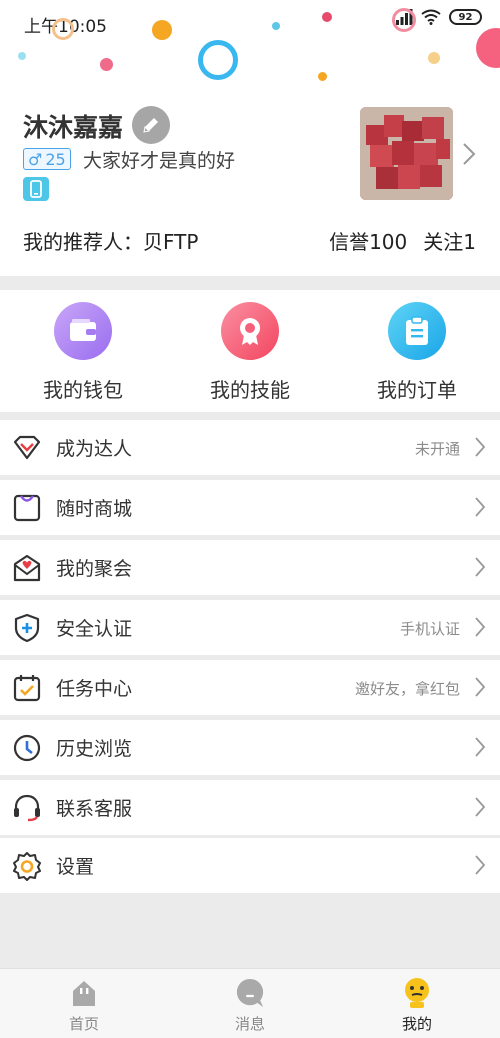 The height and width of the screenshot is (1038, 500). I want to click on gender-age-badge: ♂ 25, so click(47, 159).